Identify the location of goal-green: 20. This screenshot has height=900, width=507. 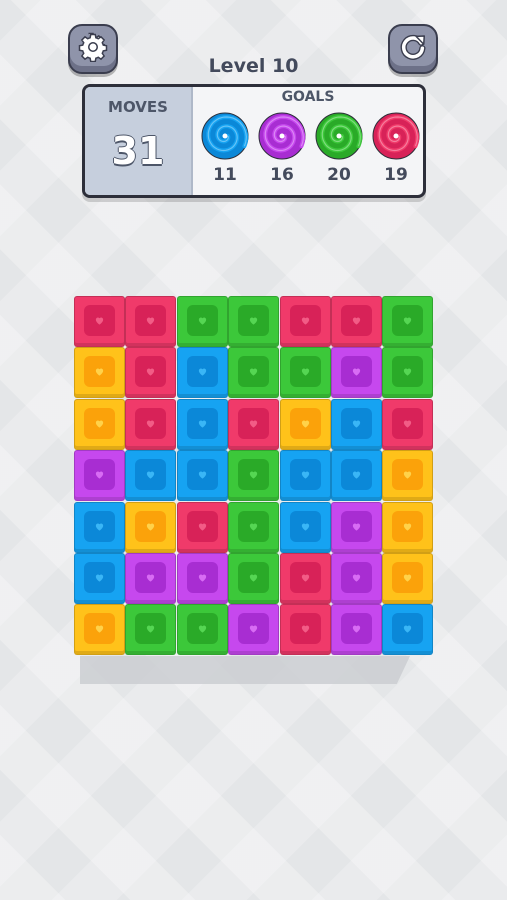
(339, 151).